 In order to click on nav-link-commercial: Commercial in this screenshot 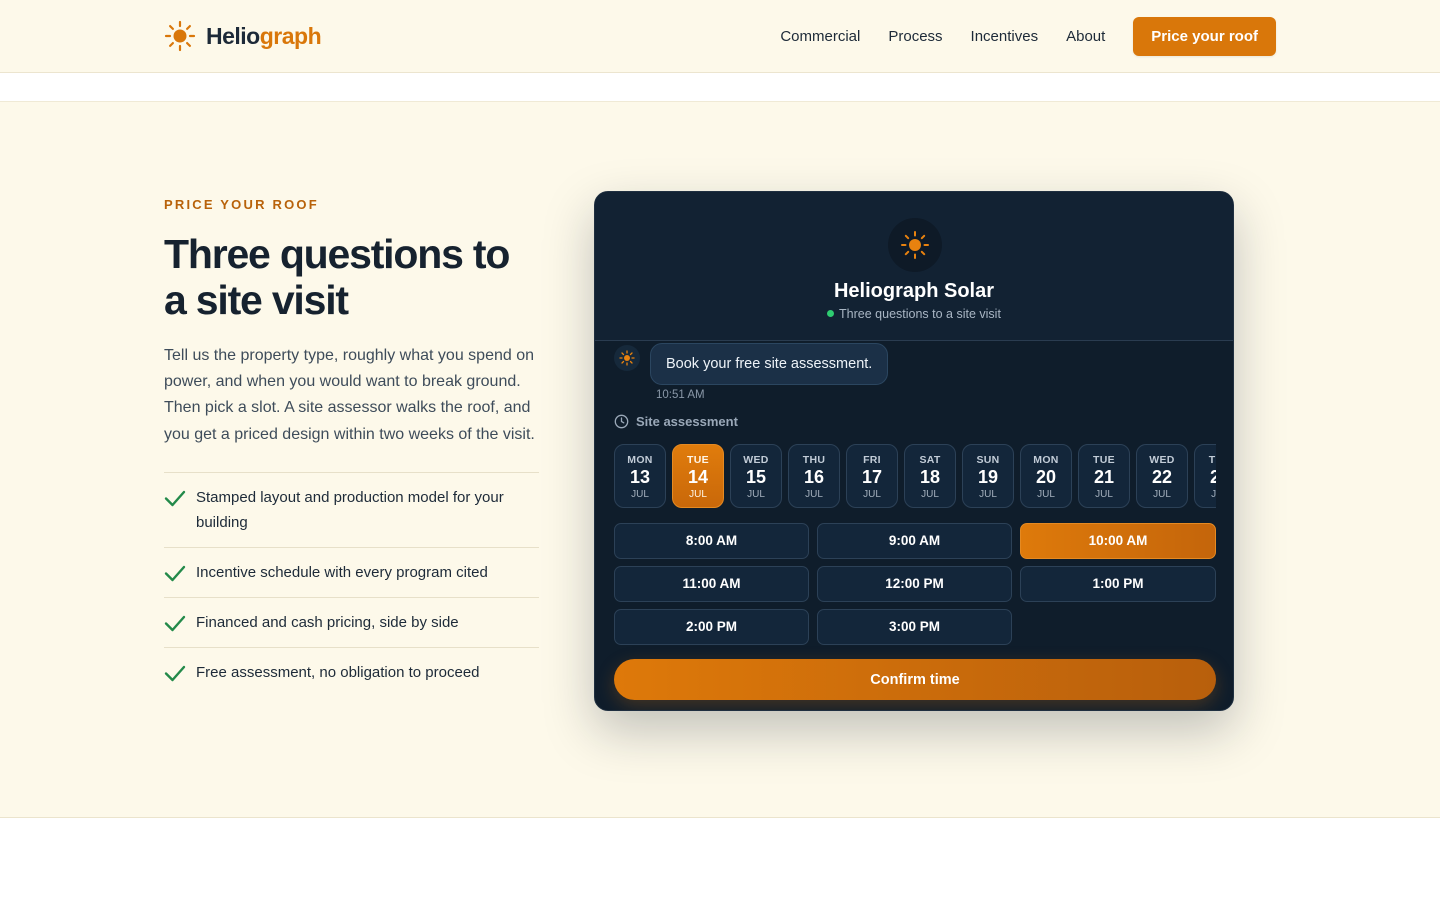, I will do `click(820, 36)`.